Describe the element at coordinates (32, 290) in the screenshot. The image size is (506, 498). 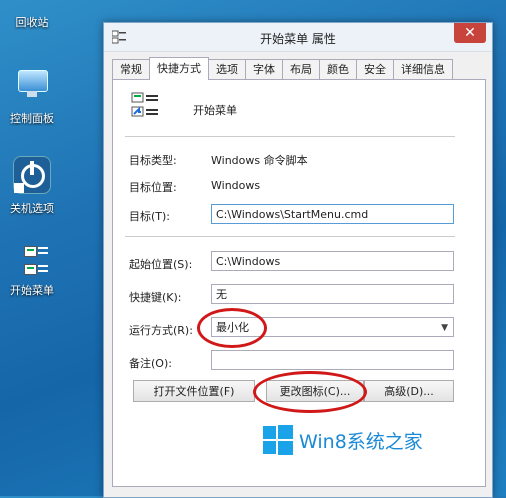
I see `desktop-icon-label: 开始菜单` at that location.